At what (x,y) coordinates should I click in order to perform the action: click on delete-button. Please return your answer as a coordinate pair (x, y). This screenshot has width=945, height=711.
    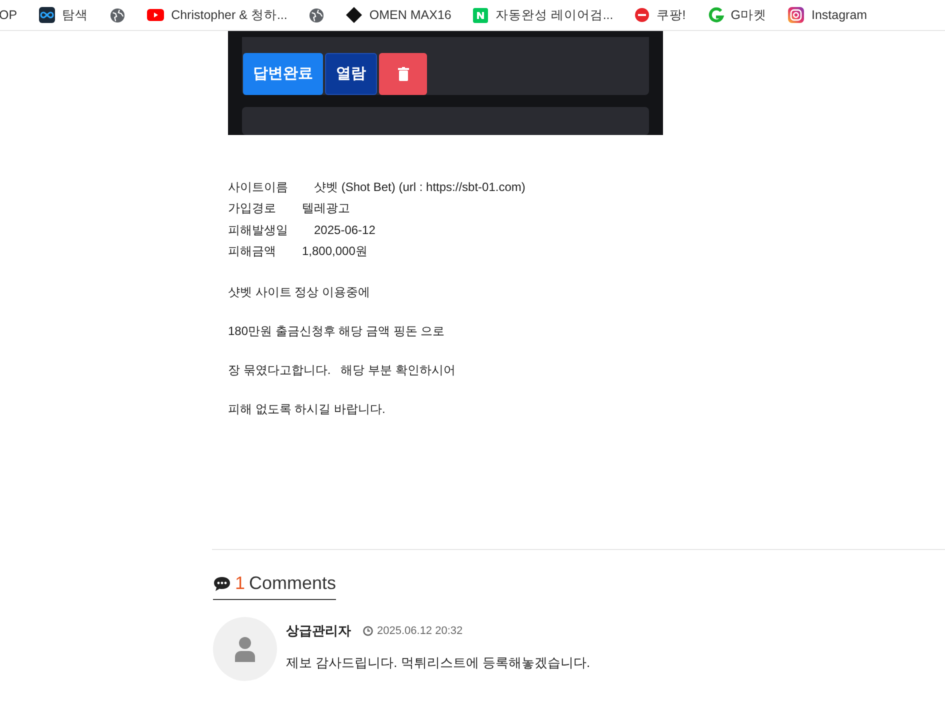
    Looking at the image, I should click on (403, 74).